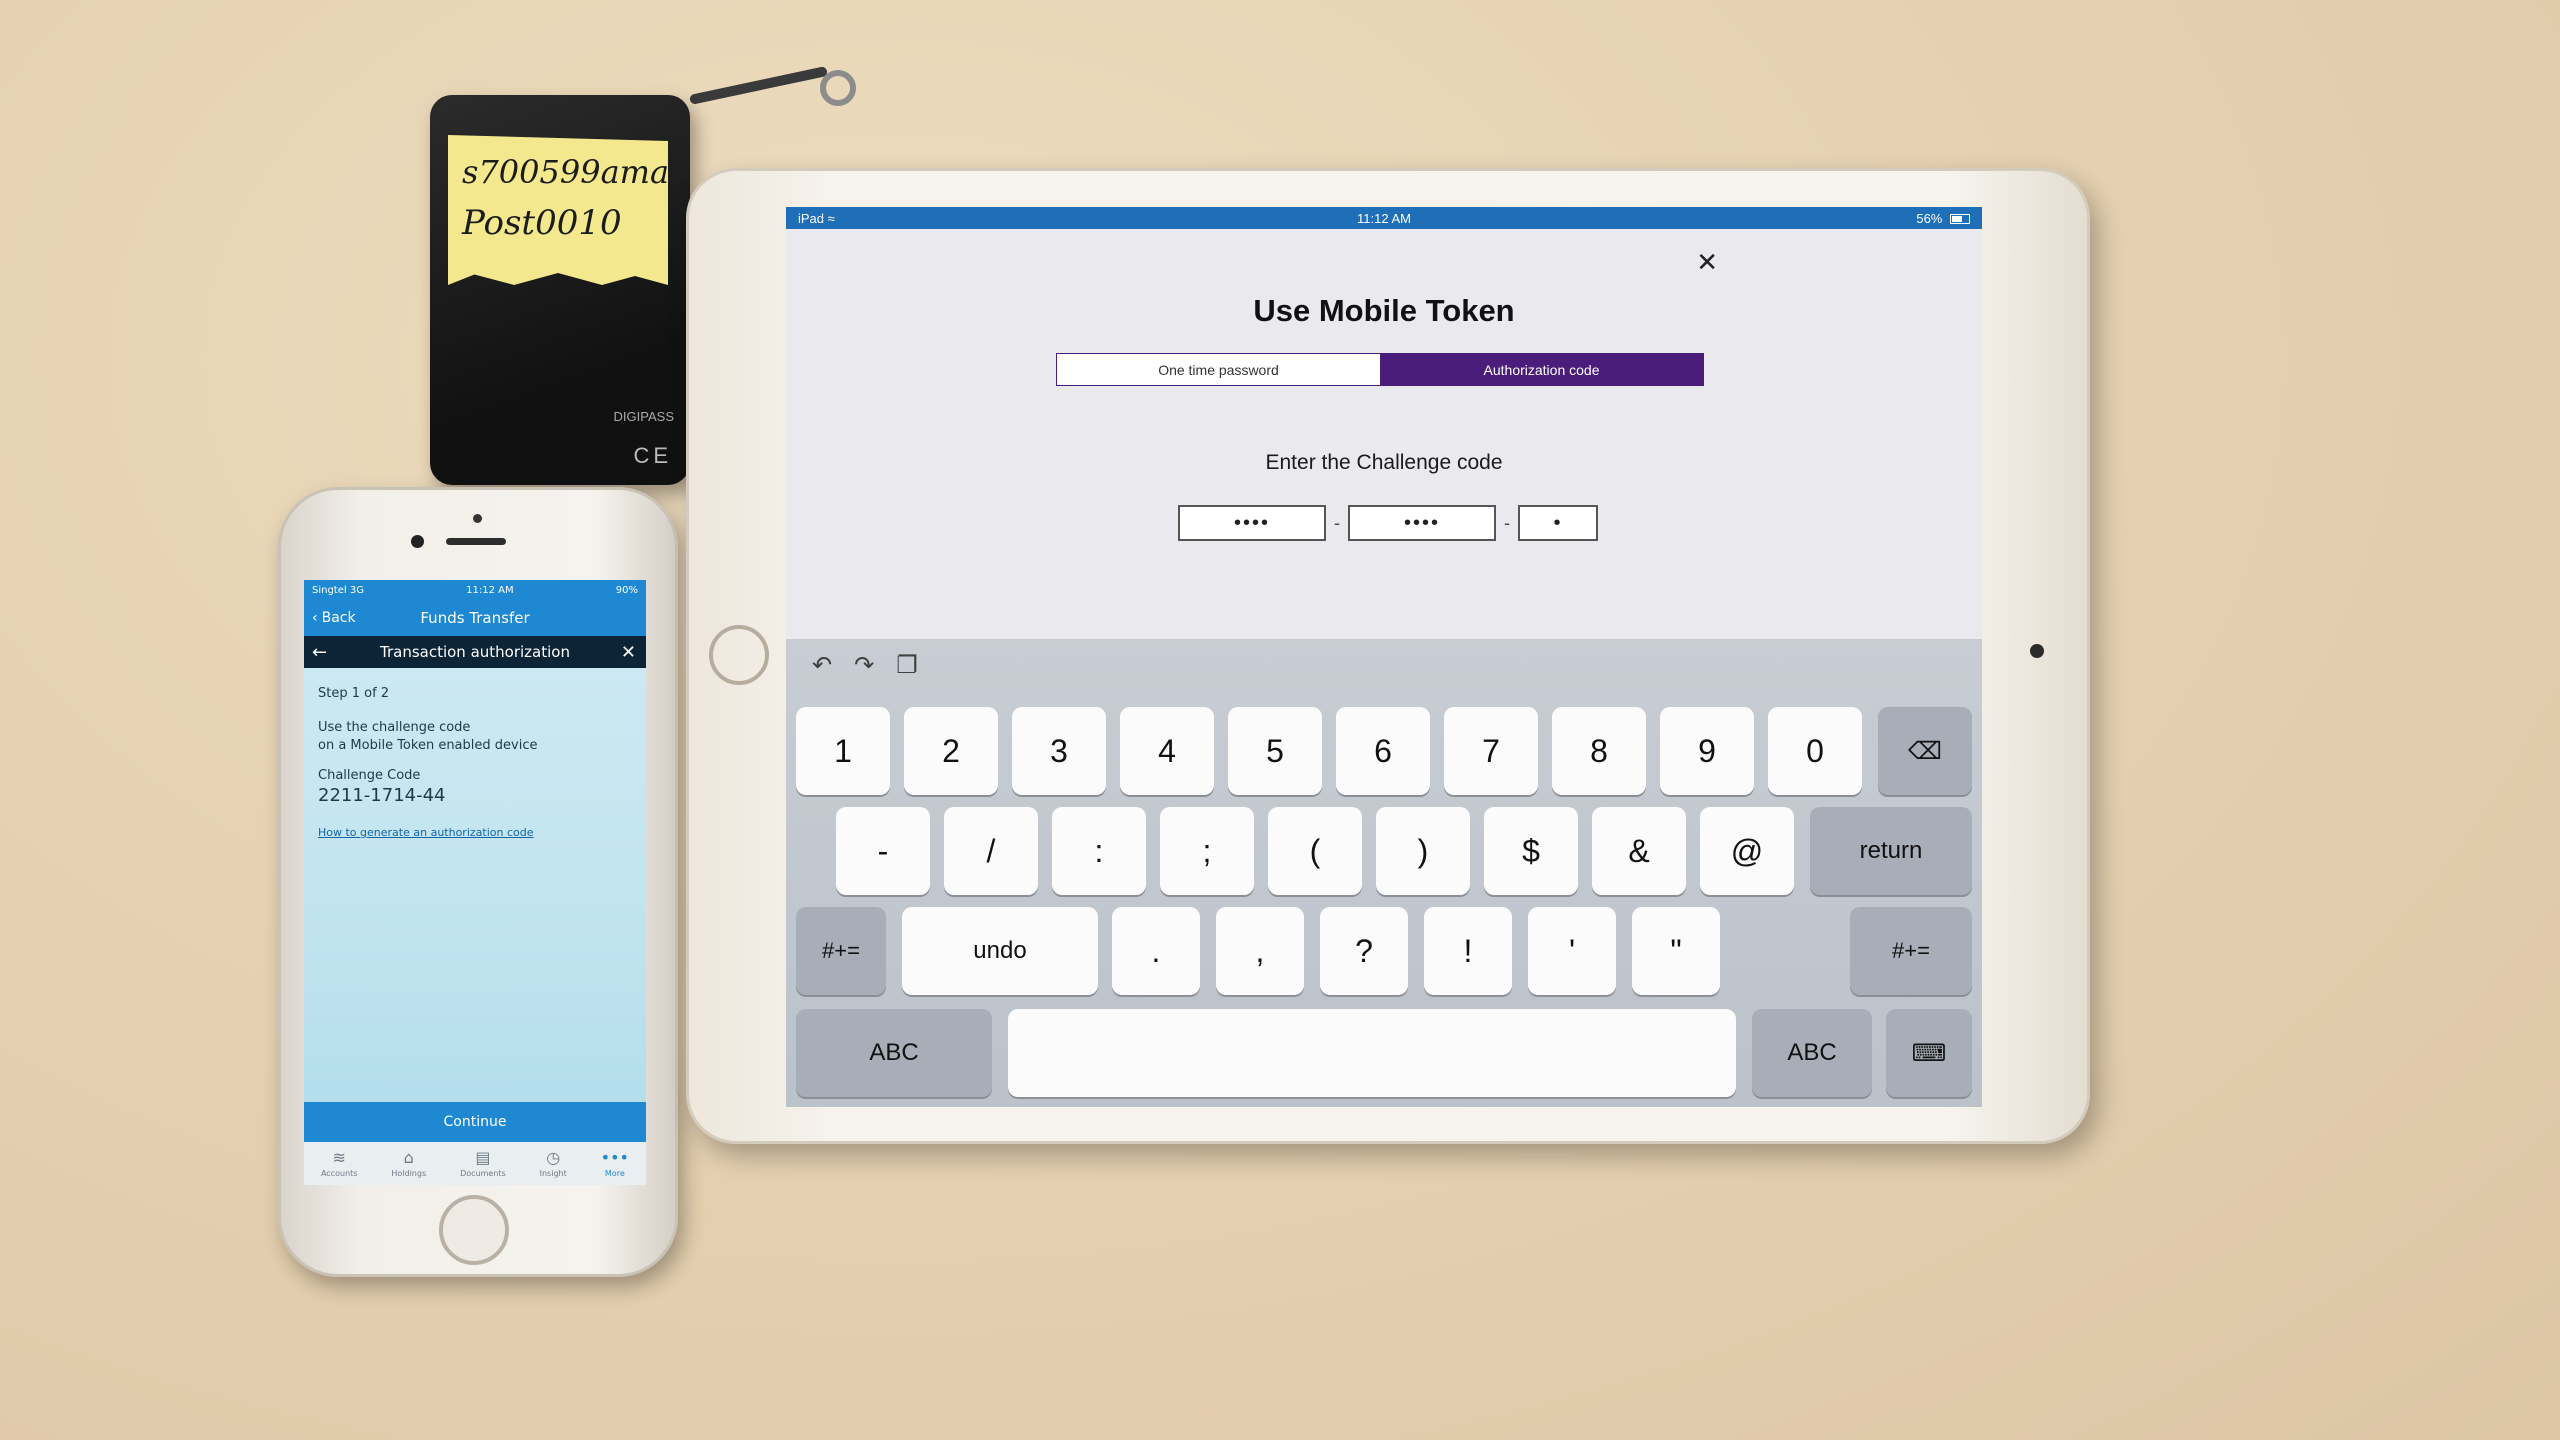 This screenshot has height=1440, width=2560. What do you see at coordinates (991, 851) in the screenshot?
I see `key-slash: /` at bounding box center [991, 851].